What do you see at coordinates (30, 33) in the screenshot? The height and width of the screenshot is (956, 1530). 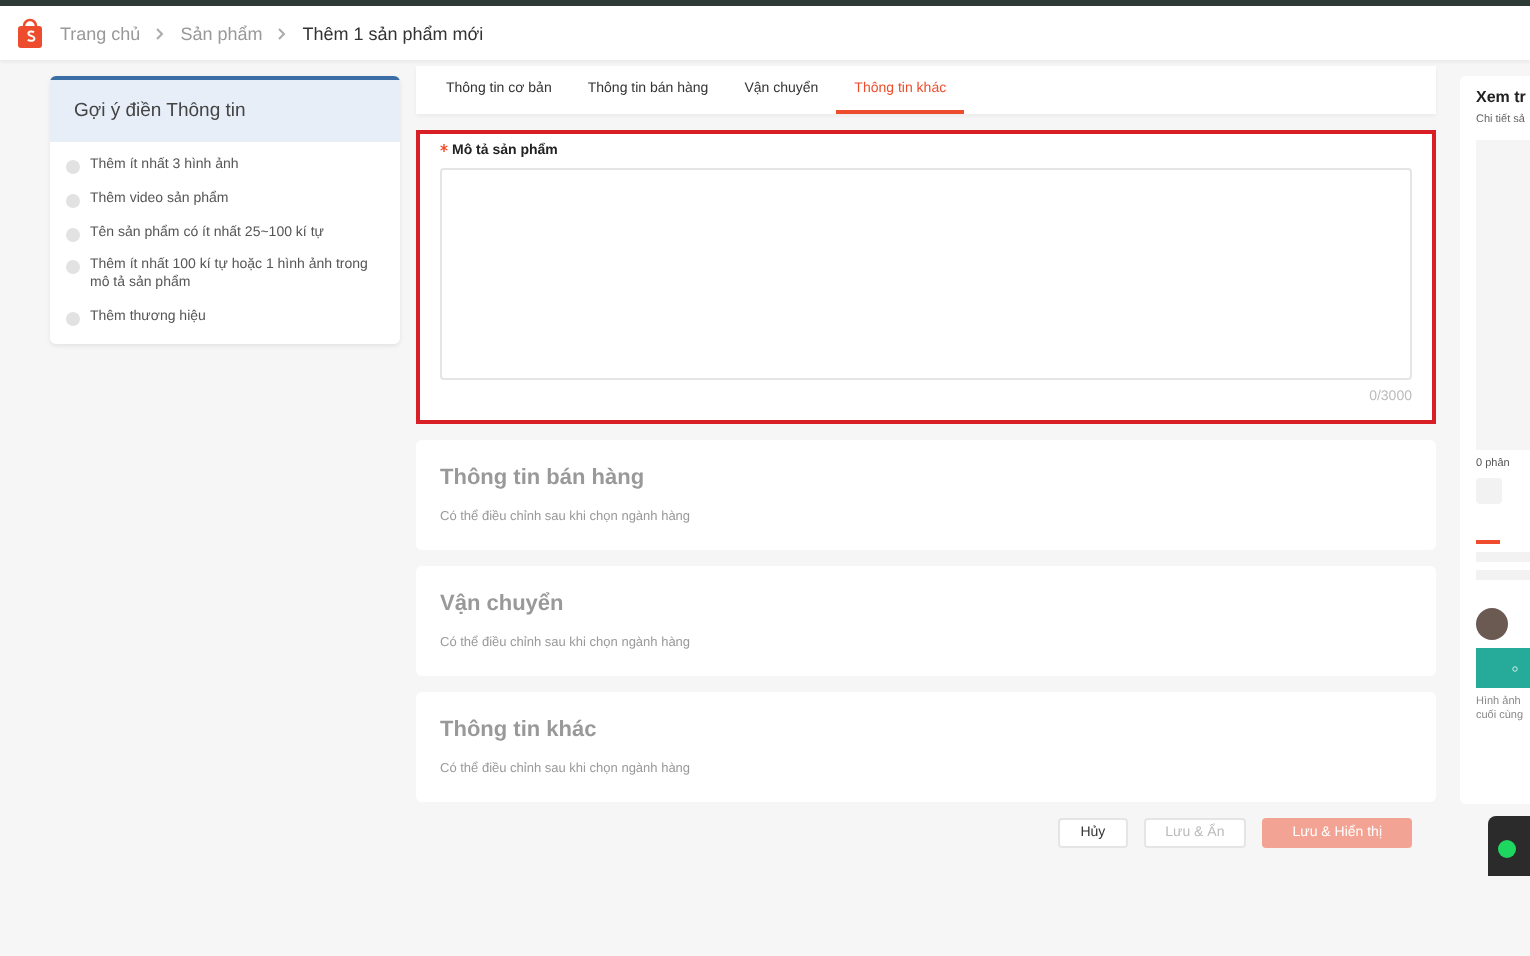 I see `shopping-bag-icon` at bounding box center [30, 33].